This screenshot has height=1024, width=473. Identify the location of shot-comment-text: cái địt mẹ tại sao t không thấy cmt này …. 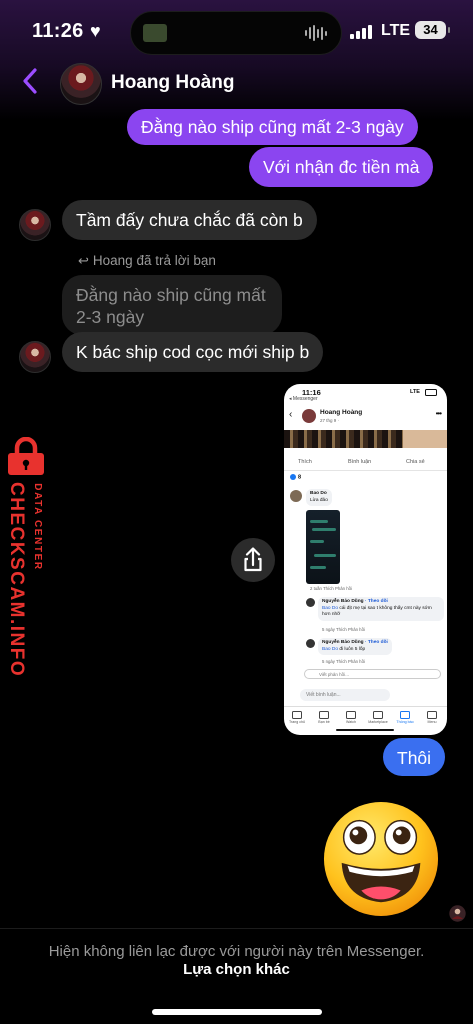
(377, 611).